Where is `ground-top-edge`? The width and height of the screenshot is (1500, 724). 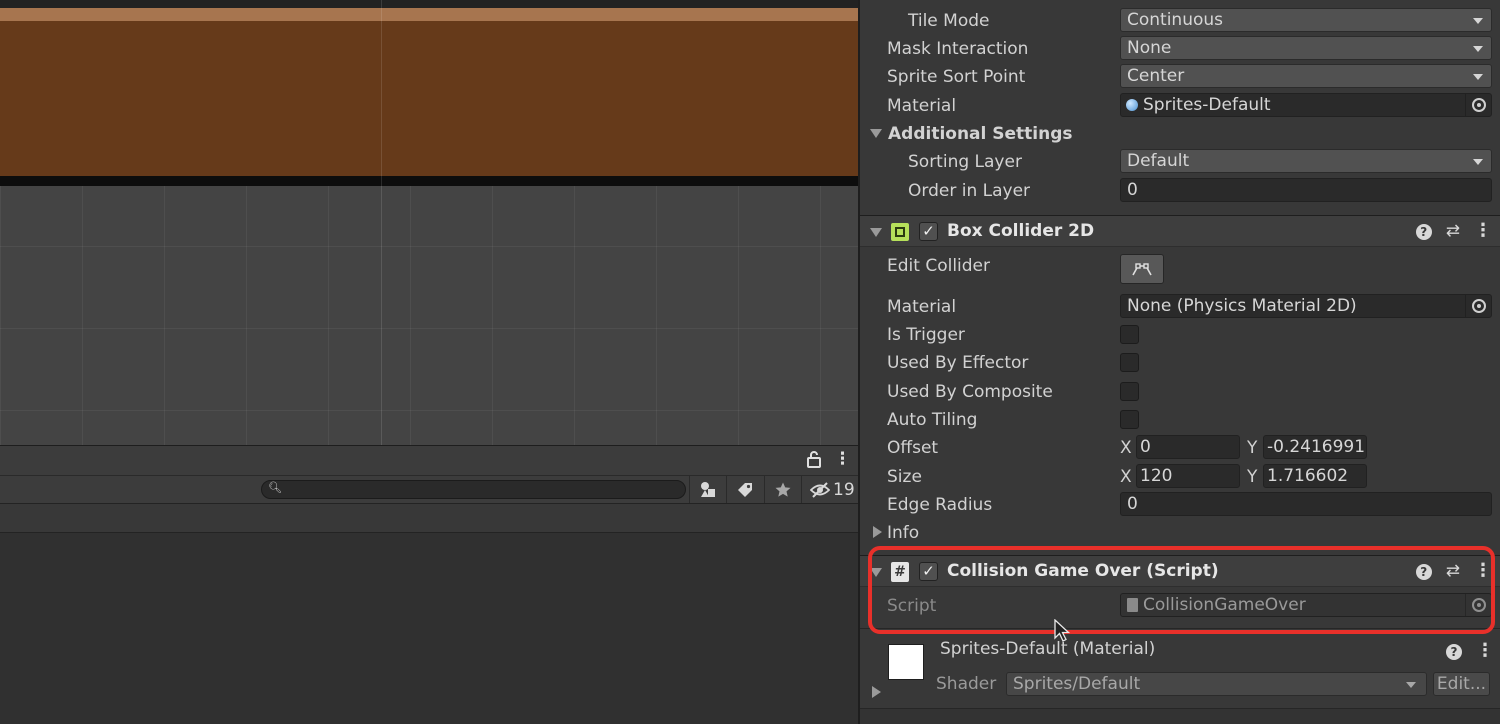
ground-top-edge is located at coordinates (429, 14).